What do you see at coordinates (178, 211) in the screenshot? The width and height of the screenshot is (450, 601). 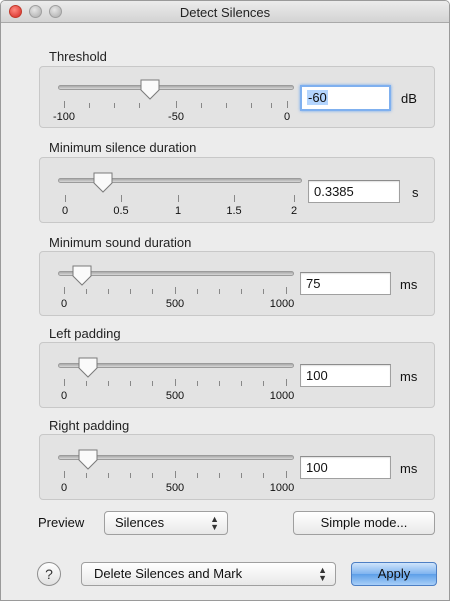 I see `min-silence-tick-label: 1` at bounding box center [178, 211].